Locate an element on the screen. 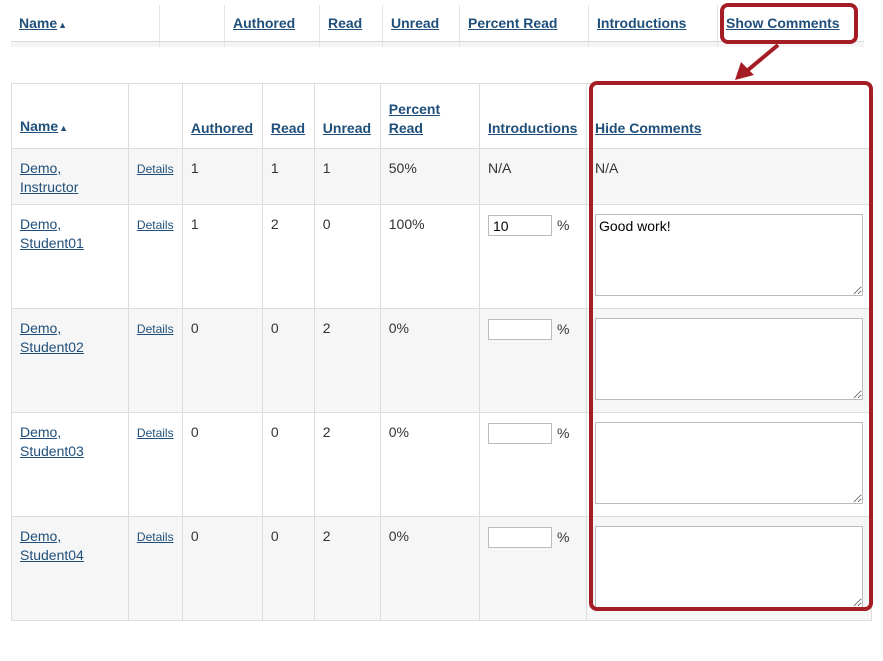  user-name-link: Demo, Student04 is located at coordinates (52, 545).